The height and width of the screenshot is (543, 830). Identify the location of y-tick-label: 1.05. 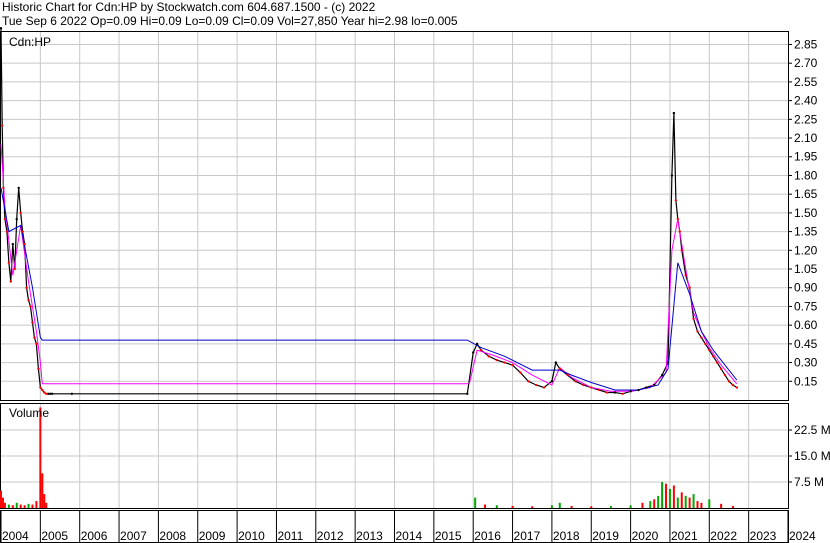
(806, 269).